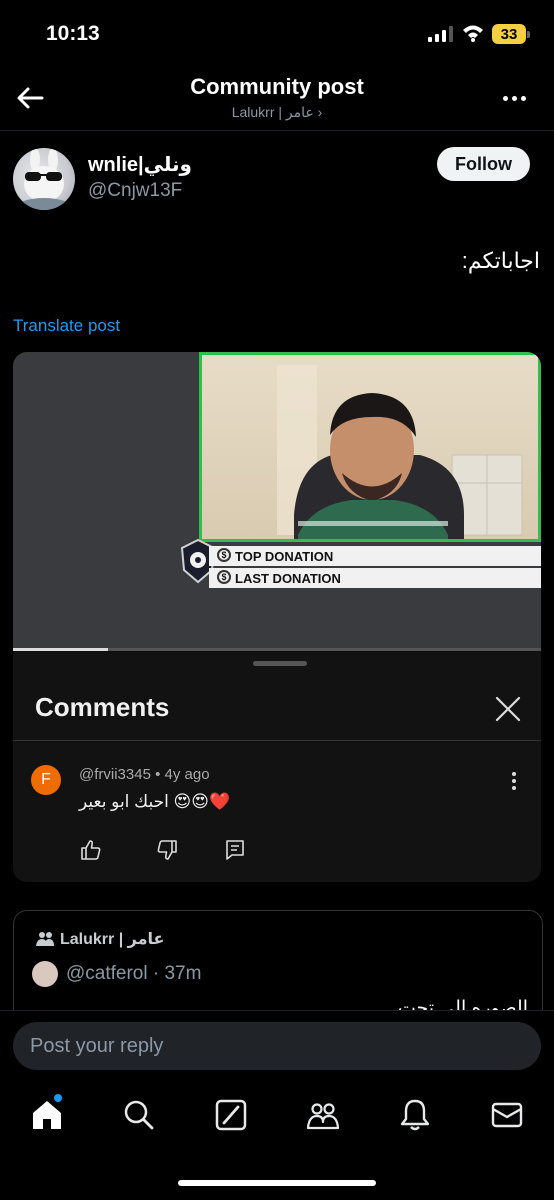 The image size is (554, 1200). Describe the element at coordinates (58, 1098) in the screenshot. I see `home-notification-dot` at that location.